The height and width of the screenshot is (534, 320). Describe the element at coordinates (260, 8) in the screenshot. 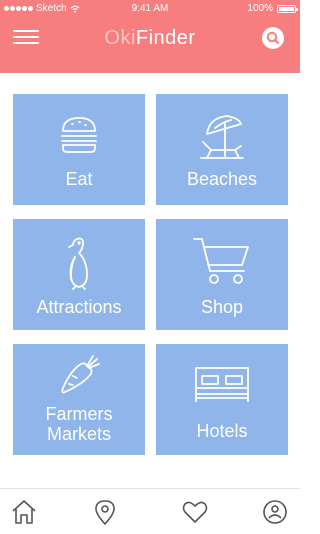

I see `battery-percent: 100%` at that location.